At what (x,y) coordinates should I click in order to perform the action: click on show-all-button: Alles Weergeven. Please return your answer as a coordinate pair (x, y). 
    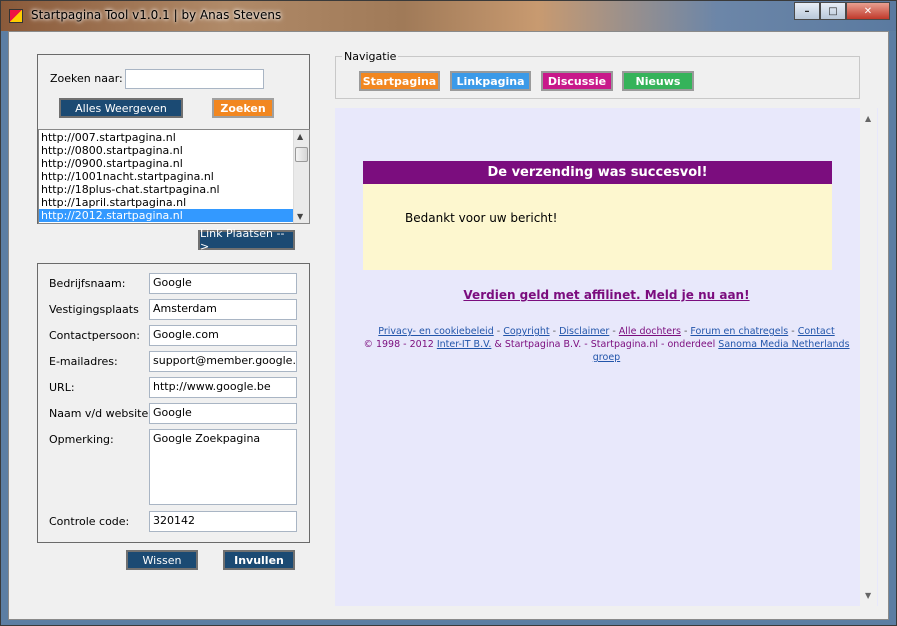
    Looking at the image, I should click on (121, 108).